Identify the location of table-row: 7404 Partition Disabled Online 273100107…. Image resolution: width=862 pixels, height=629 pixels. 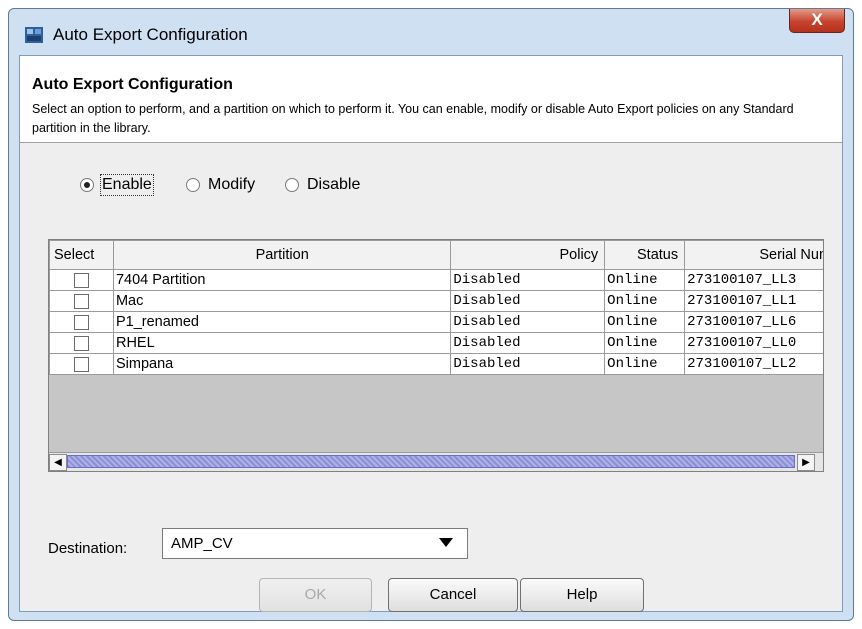
(436, 280).